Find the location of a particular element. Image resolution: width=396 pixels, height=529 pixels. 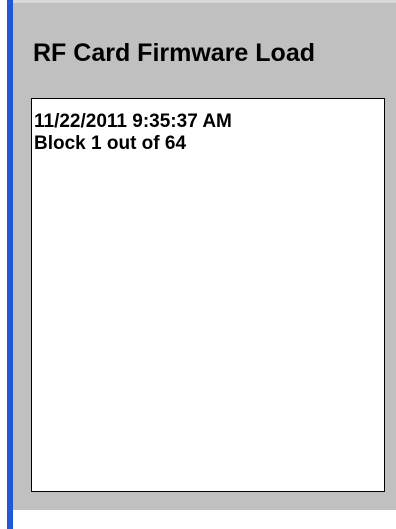

bottom-margin is located at coordinates (204, 519).